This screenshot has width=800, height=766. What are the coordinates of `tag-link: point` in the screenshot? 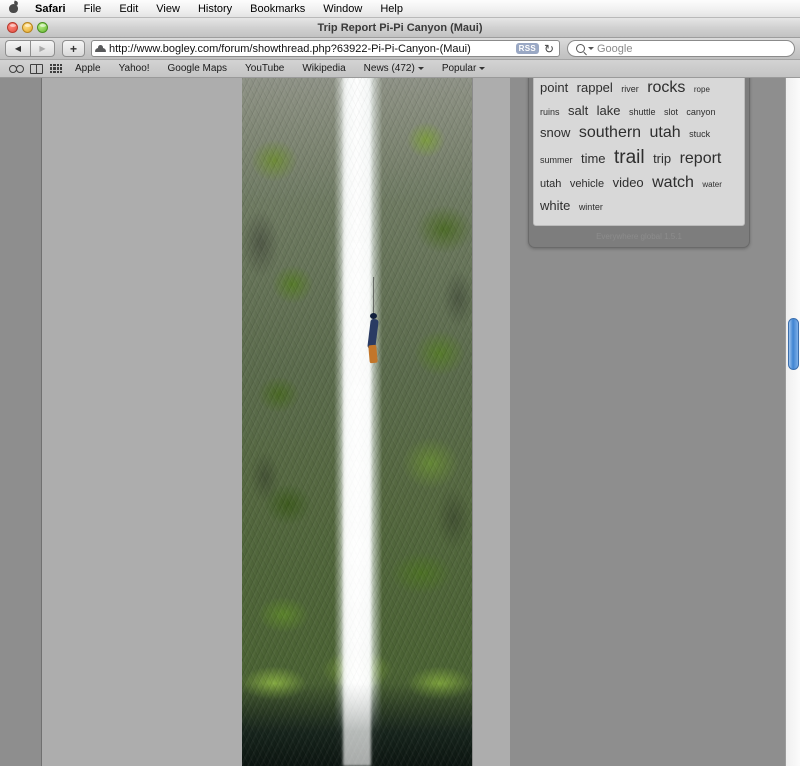 It's located at (554, 88).